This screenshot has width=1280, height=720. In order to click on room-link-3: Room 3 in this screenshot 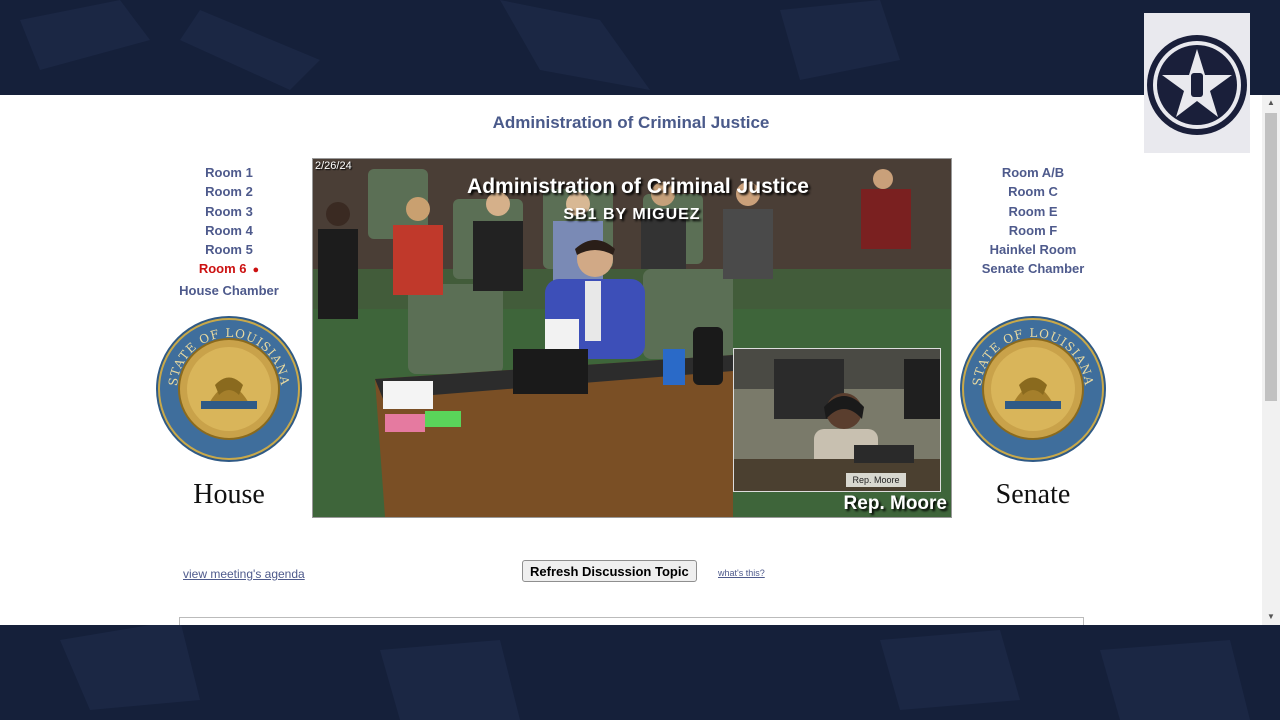, I will do `click(229, 211)`.